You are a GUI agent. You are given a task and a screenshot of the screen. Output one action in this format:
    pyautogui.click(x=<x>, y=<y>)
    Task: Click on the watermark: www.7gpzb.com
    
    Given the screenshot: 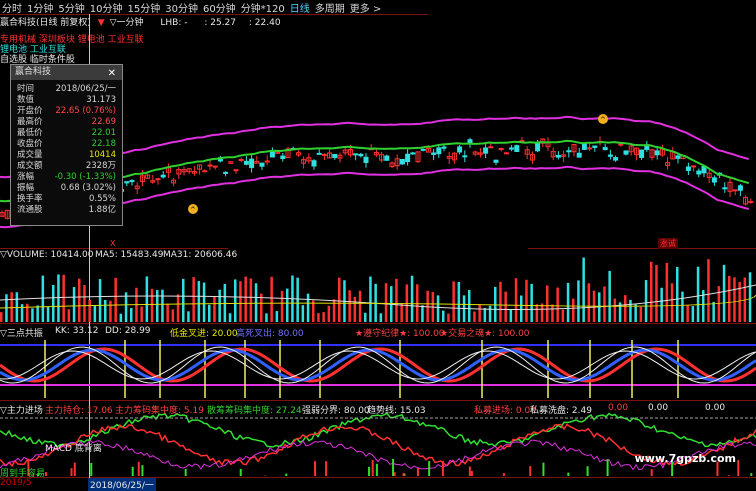 What is the action you would take?
    pyautogui.click(x=685, y=458)
    